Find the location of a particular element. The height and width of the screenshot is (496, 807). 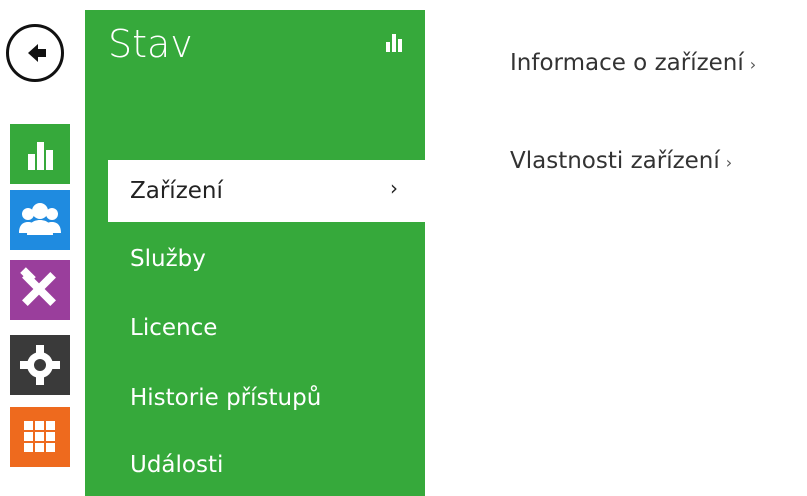

back-arrow-icon is located at coordinates (37, 53).